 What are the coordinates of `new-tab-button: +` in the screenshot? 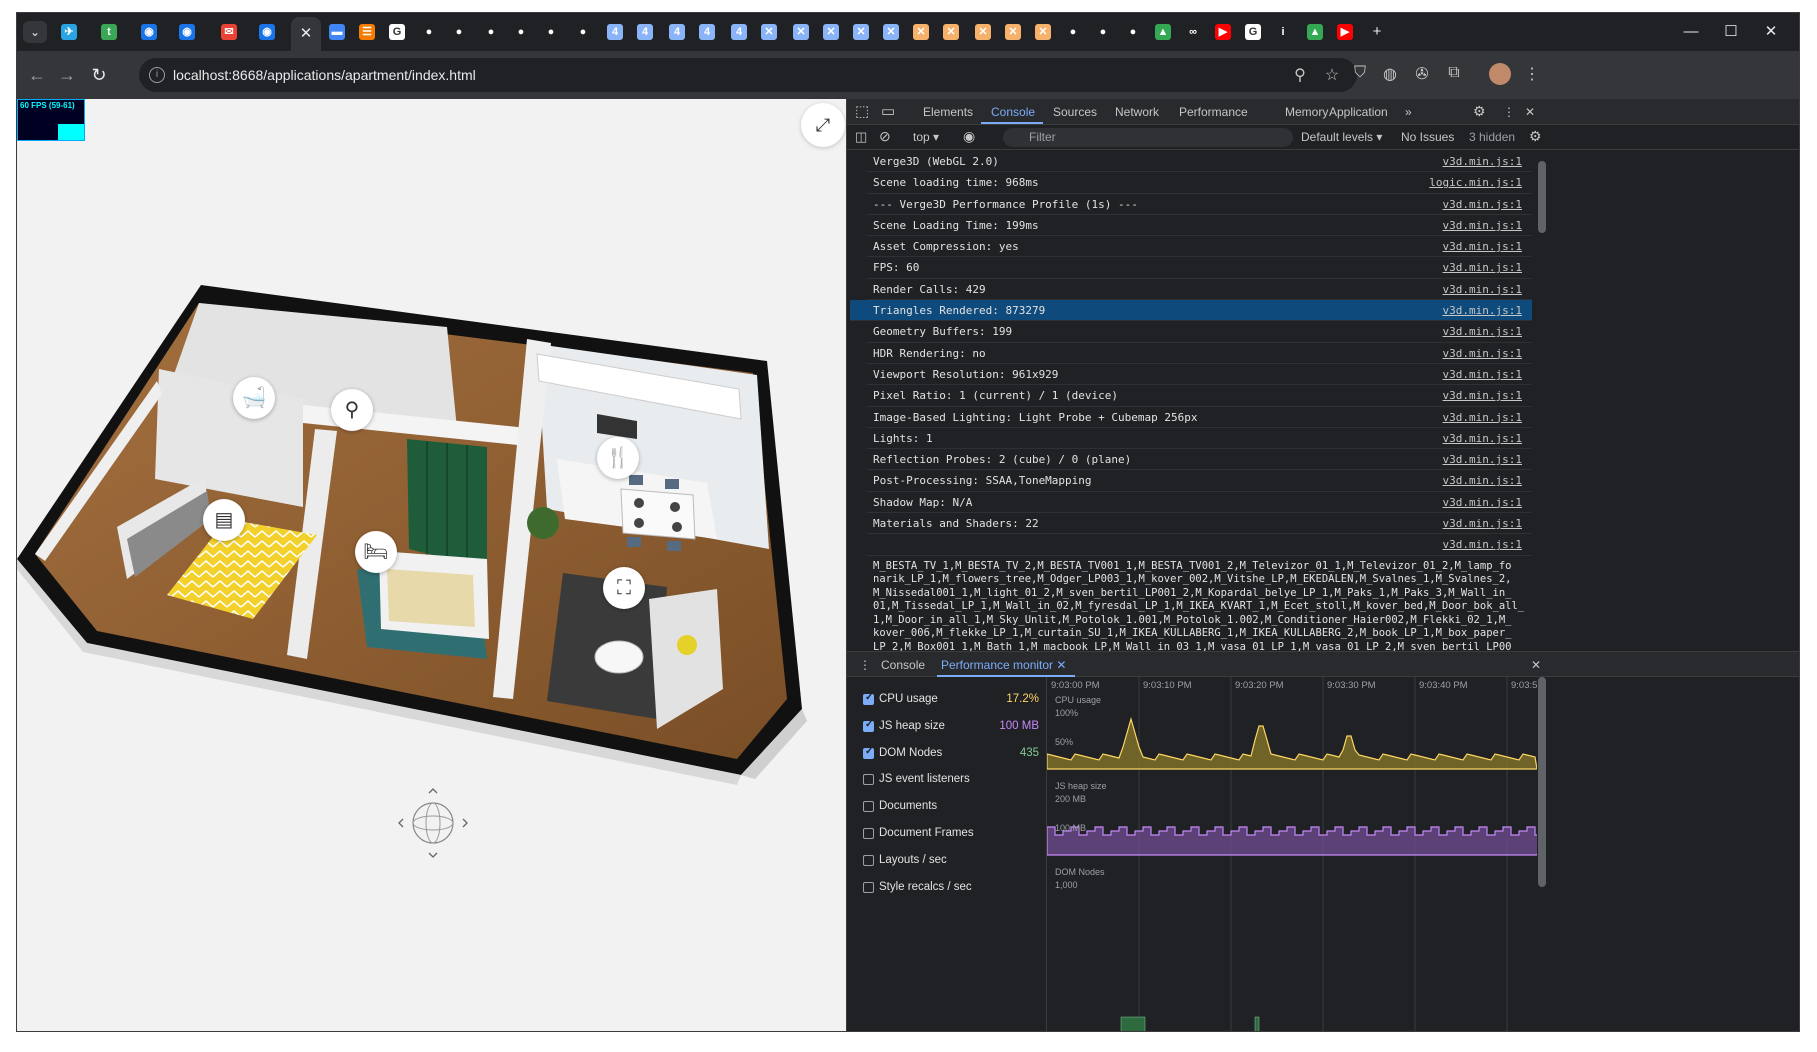 It's located at (1377, 32).